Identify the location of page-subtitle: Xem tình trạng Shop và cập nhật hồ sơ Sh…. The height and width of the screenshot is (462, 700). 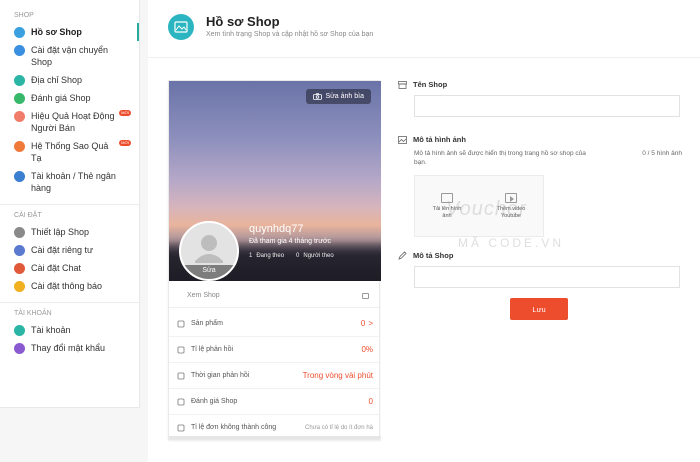
(290, 34).